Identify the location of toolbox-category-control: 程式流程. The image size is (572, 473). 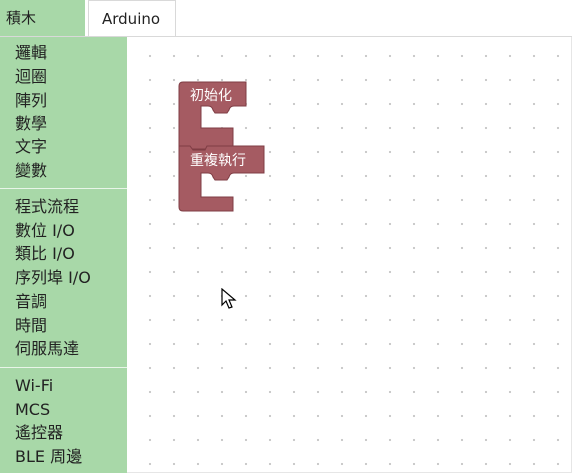
(47, 207).